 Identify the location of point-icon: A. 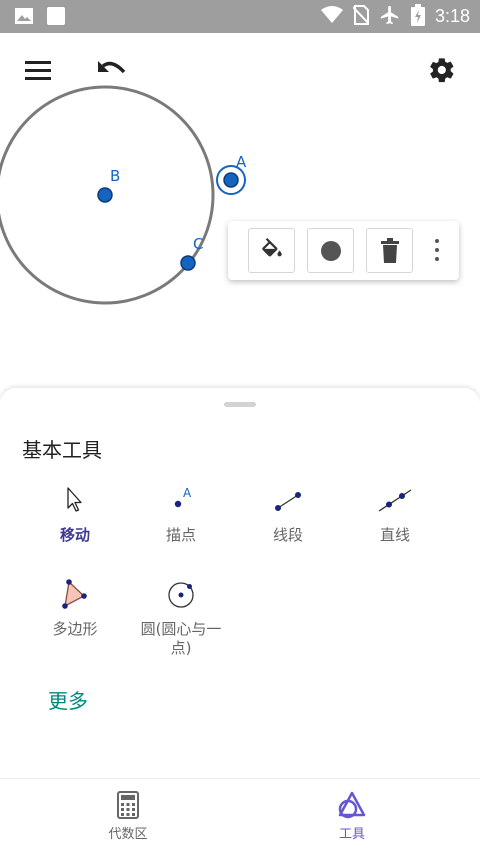
(183, 497).